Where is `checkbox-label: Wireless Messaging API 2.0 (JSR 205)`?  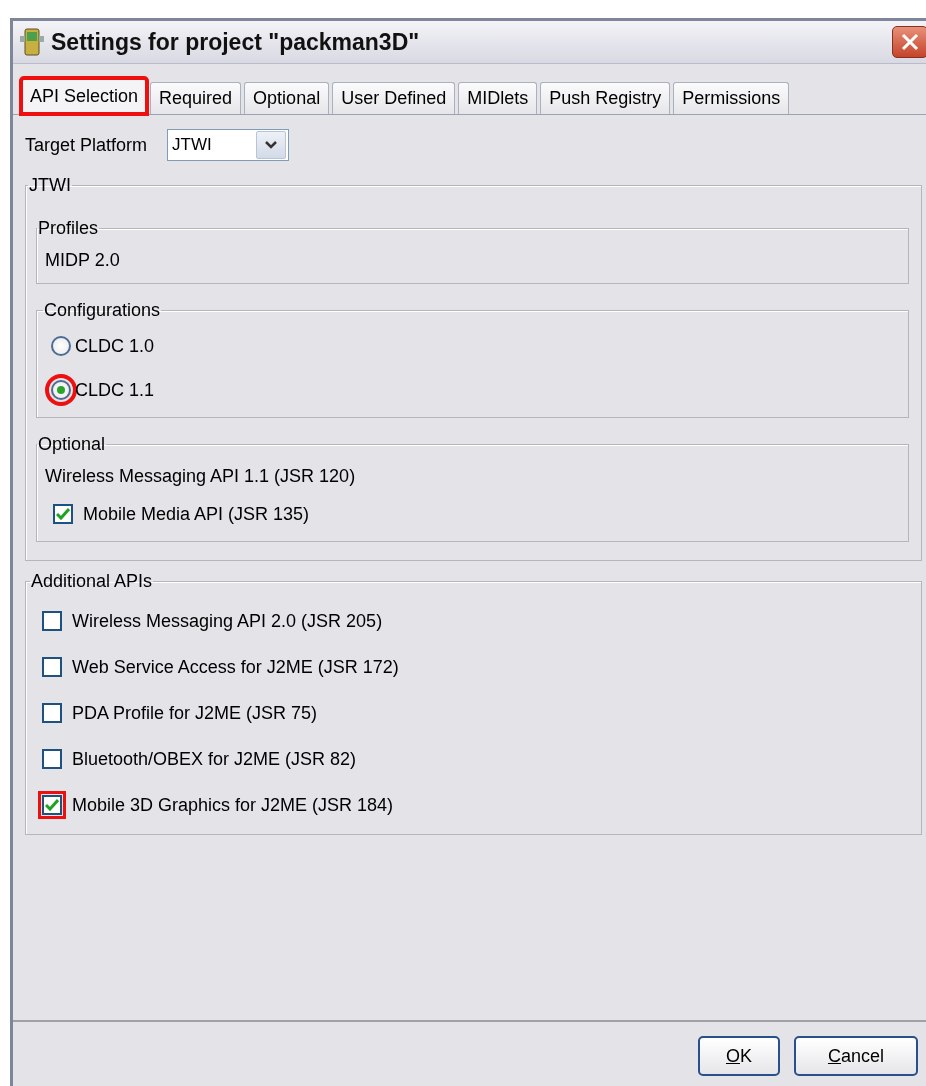 checkbox-label: Wireless Messaging API 2.0 (JSR 205) is located at coordinates (227, 621).